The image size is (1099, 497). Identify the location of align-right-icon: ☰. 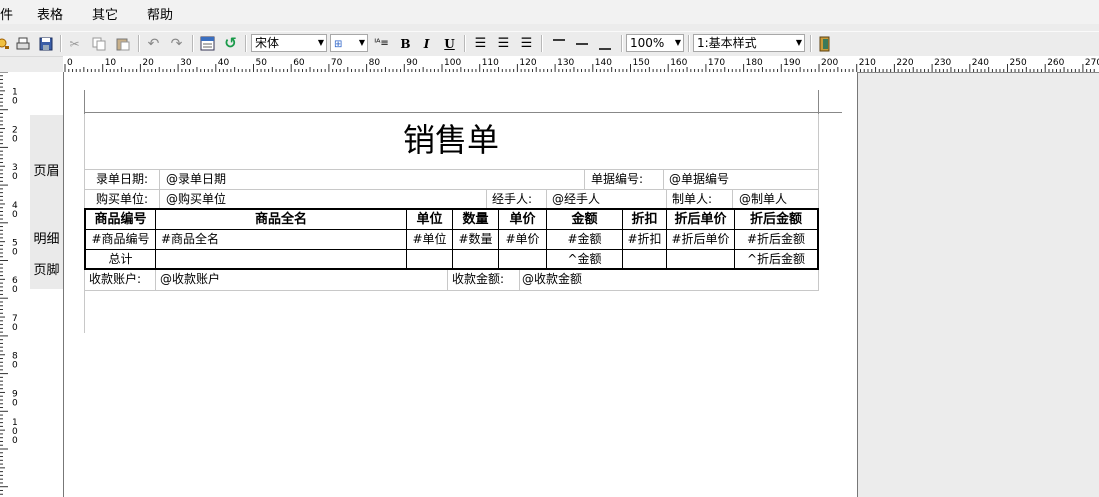
(526, 43).